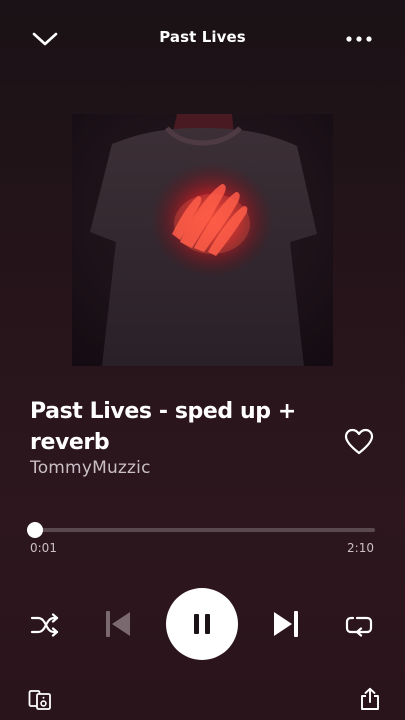 This screenshot has width=405, height=720. I want to click on player-header: Past Lives, so click(202, 38).